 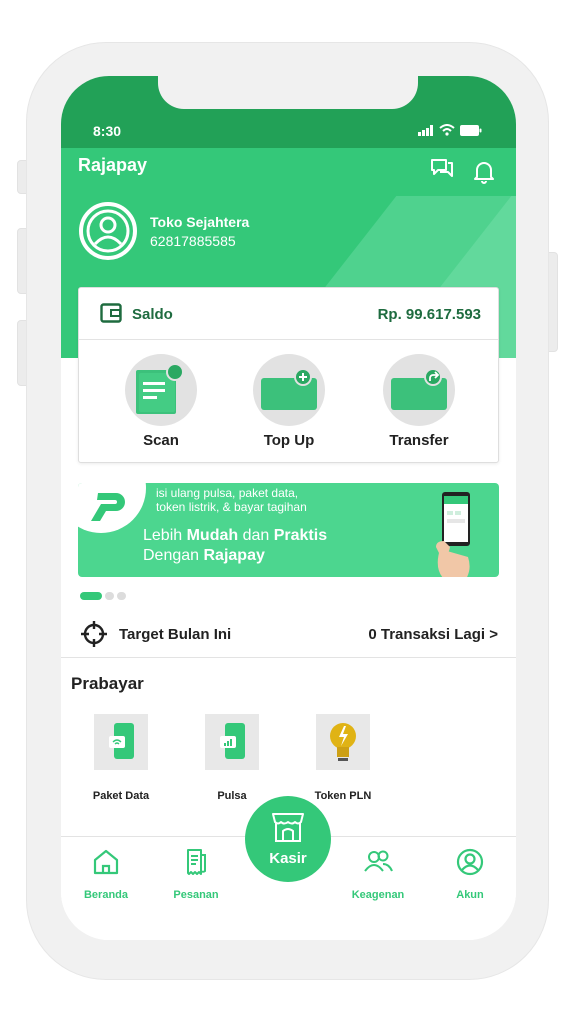 What do you see at coordinates (470, 862) in the screenshot?
I see `account-icon` at bounding box center [470, 862].